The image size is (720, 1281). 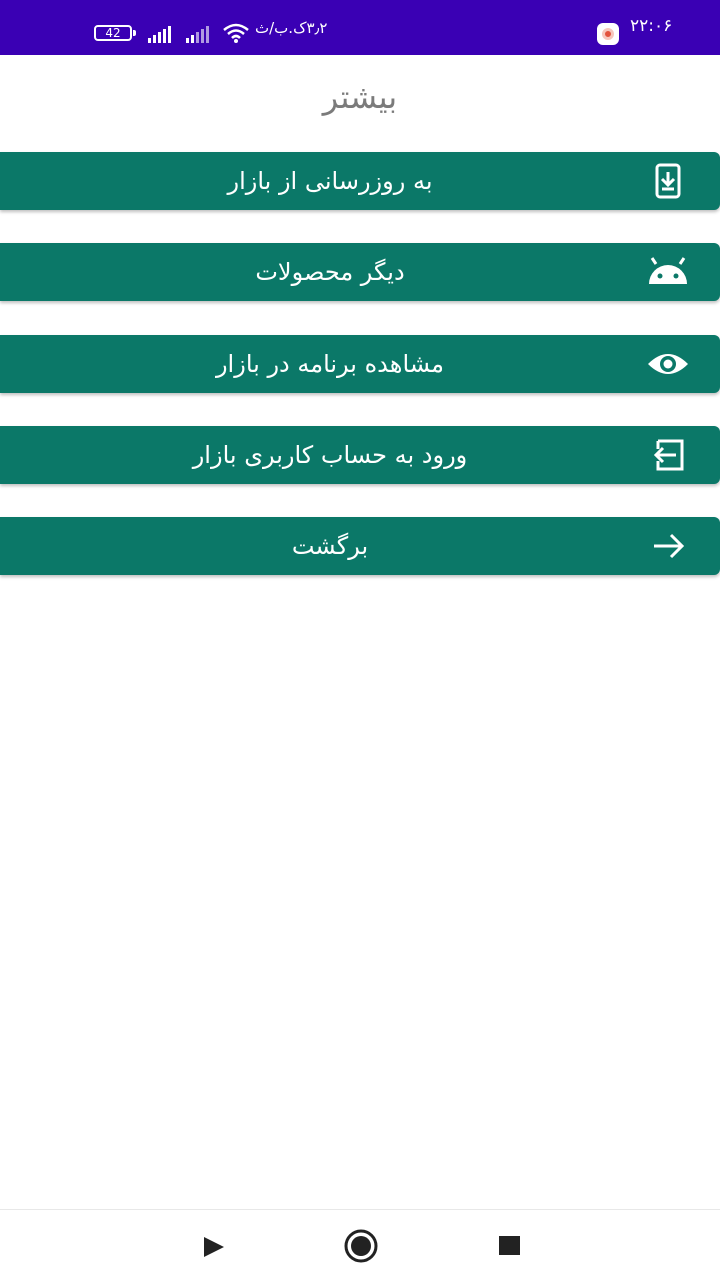 I want to click on menu-item-label: مشاهده برنامه در بازار, so click(x=330, y=364).